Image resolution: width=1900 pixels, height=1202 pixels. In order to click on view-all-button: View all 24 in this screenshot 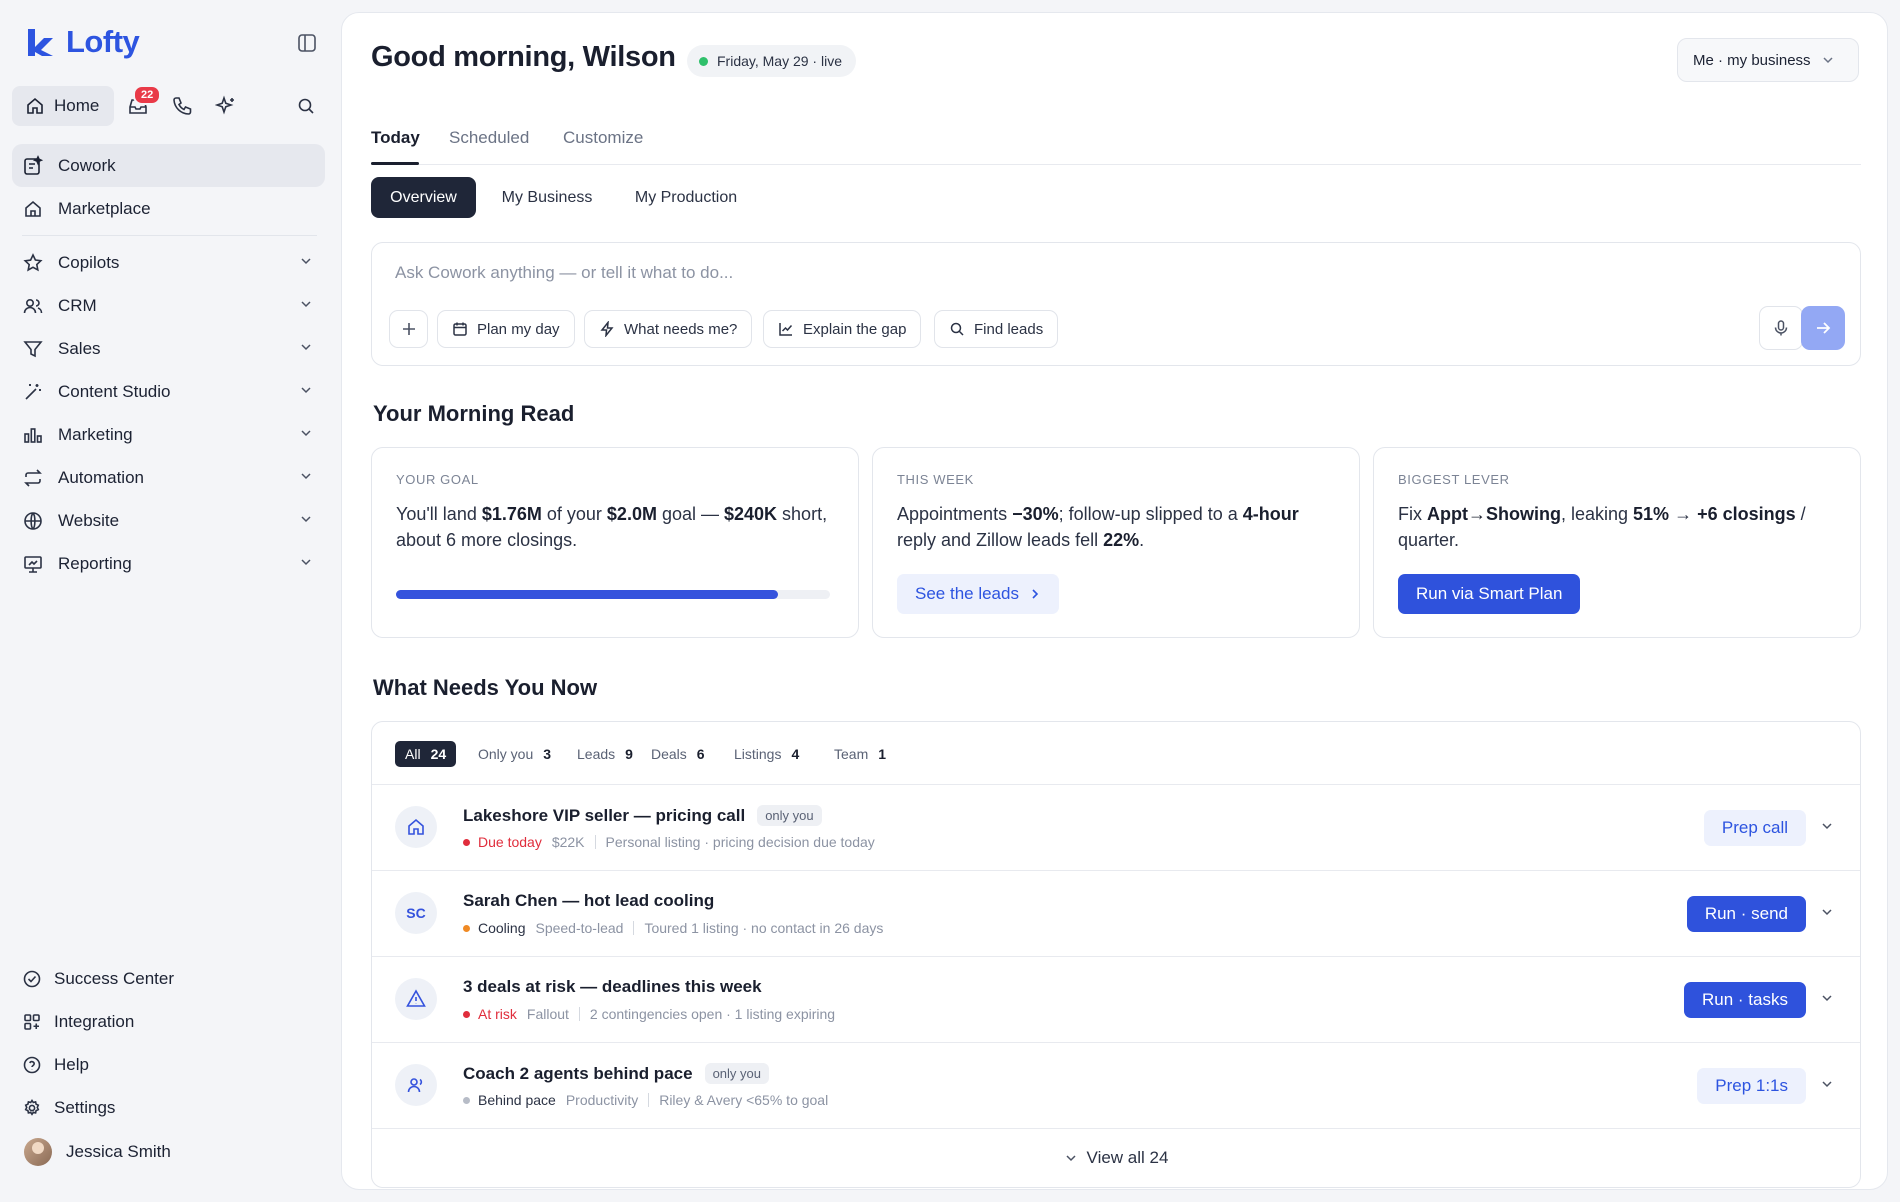, I will do `click(1116, 1158)`.